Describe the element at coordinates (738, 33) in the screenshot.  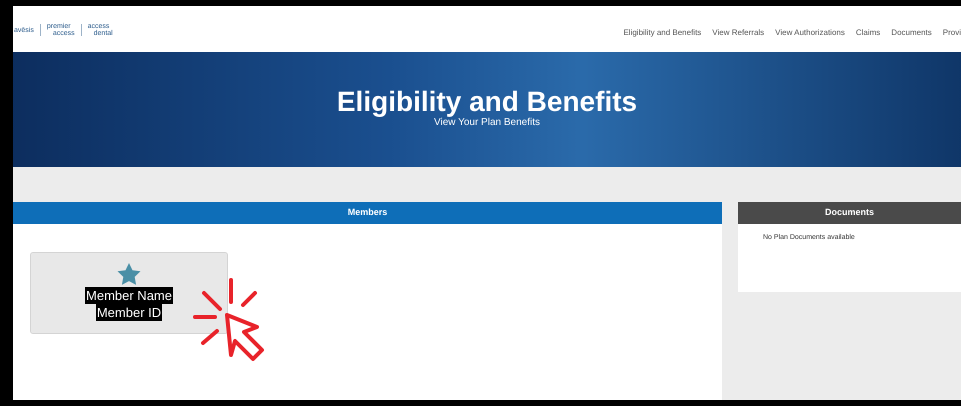
I see `nav-link: View Referrals` at that location.